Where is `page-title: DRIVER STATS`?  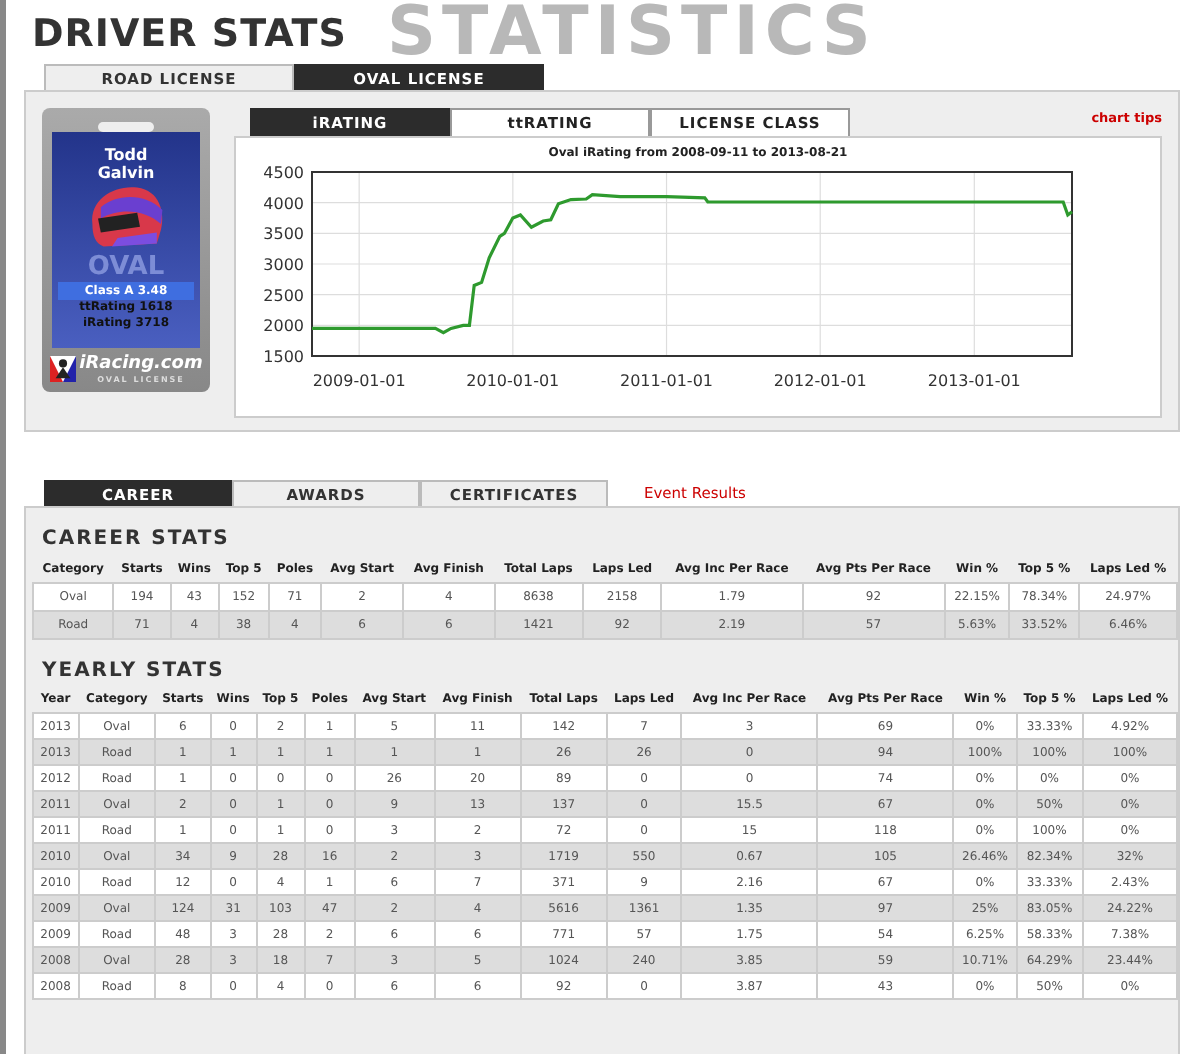
page-title: DRIVER STATS is located at coordinates (189, 34).